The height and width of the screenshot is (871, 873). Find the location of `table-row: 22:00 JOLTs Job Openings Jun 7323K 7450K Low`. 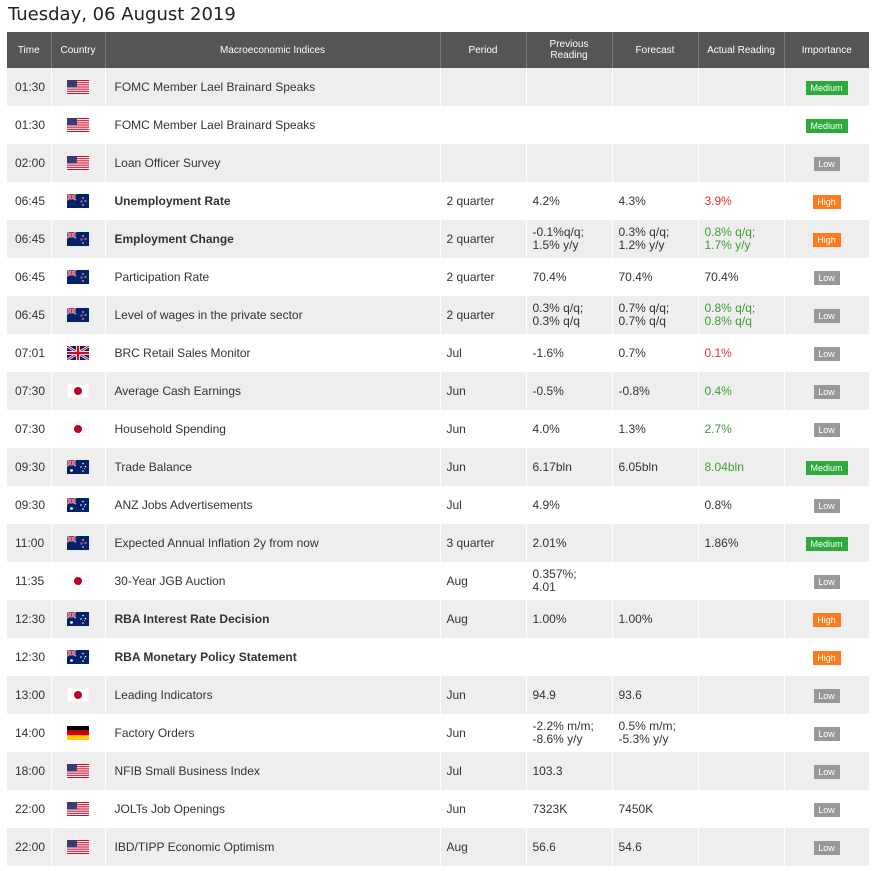

table-row: 22:00 JOLTs Job Openings Jun 7323K 7450K Low is located at coordinates (438, 809).